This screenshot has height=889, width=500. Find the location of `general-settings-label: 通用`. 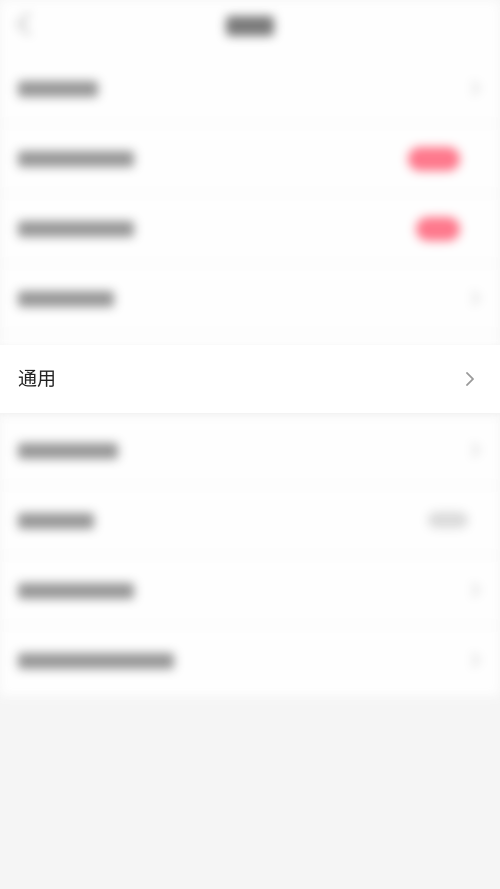

general-settings-label: 通用 is located at coordinates (37, 379).